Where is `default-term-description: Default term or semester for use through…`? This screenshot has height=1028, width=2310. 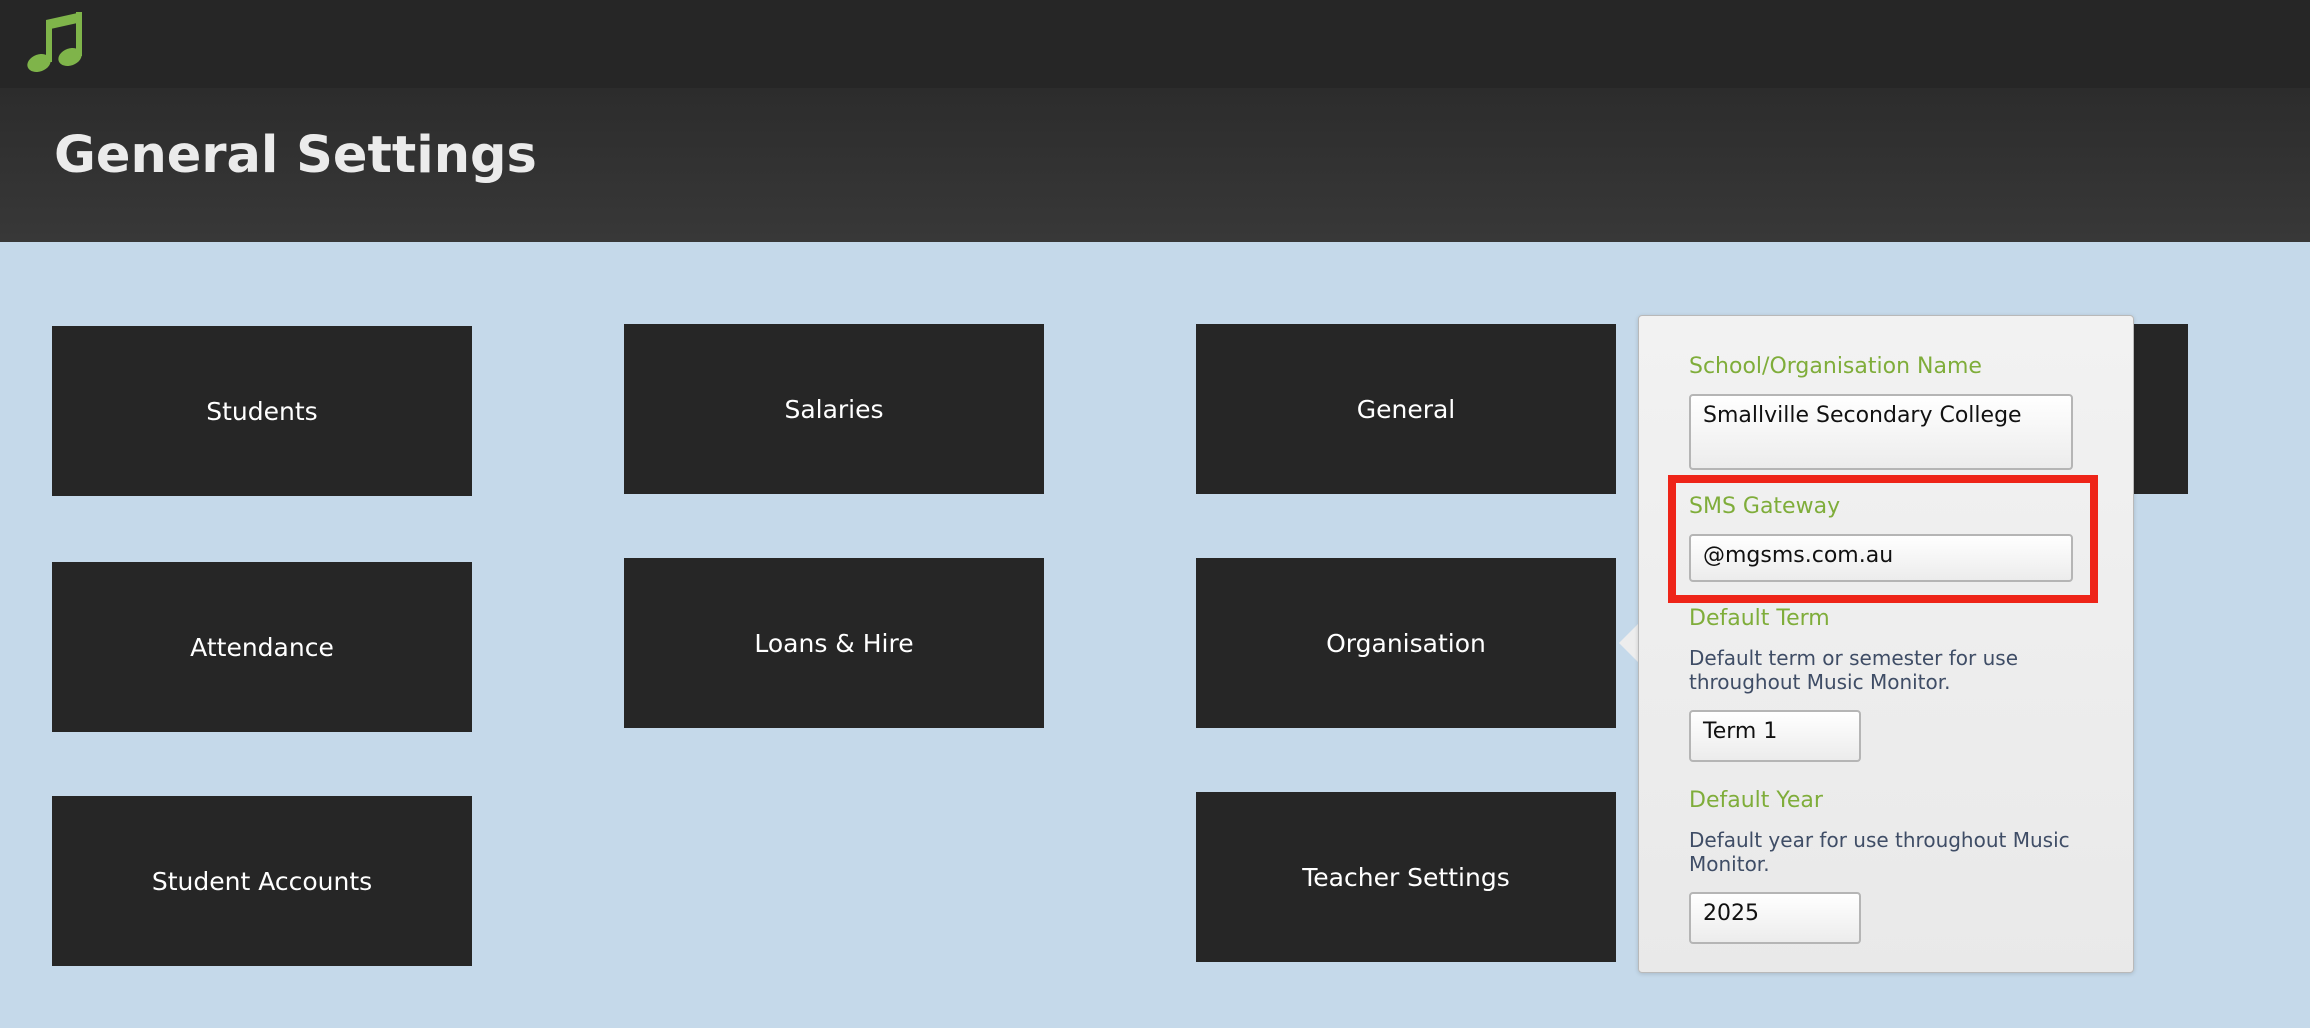
default-term-description: Default term or semester for use through… is located at coordinates (1854, 670).